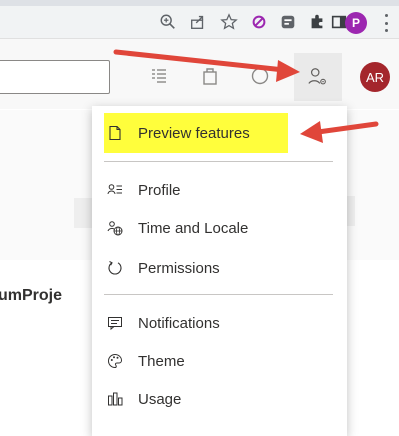 This screenshot has width=399, height=436. Describe the element at coordinates (386, 23) in the screenshot. I see `more-icon` at that location.